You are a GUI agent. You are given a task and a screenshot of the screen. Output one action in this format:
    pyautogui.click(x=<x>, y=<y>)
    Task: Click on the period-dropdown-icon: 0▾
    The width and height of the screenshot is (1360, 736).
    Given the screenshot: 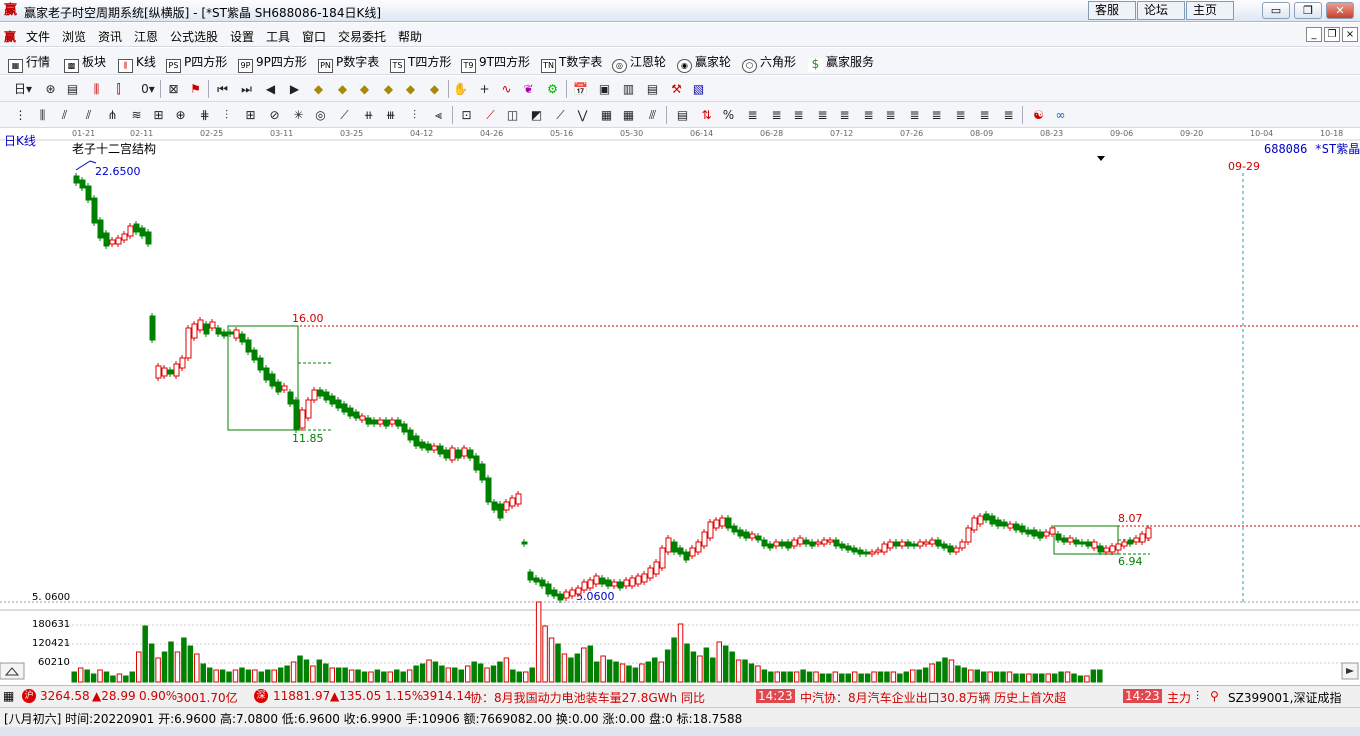 What is the action you would take?
    pyautogui.click(x=148, y=89)
    